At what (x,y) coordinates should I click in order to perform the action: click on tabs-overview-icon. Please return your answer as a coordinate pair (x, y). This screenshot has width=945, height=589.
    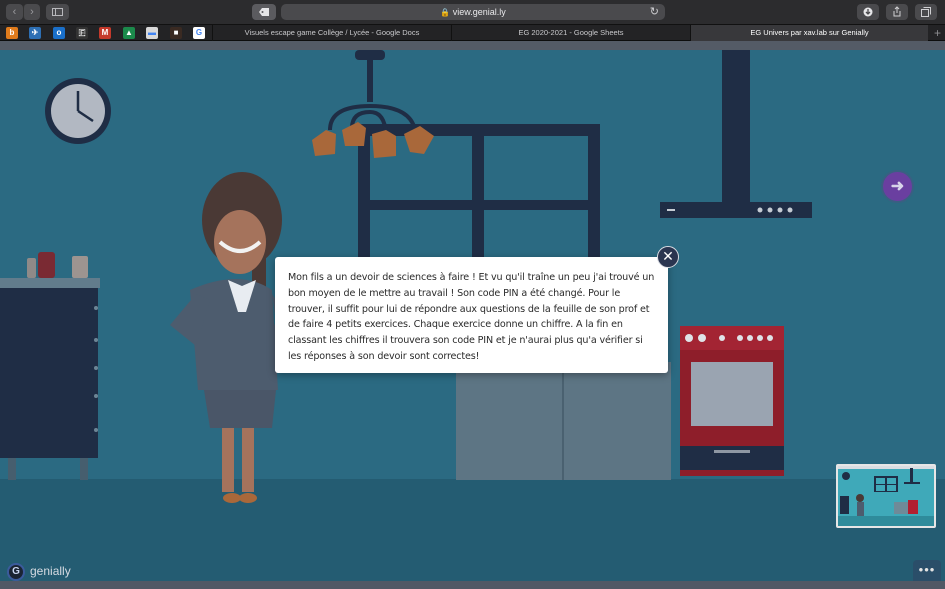
    Looking at the image, I should click on (926, 12).